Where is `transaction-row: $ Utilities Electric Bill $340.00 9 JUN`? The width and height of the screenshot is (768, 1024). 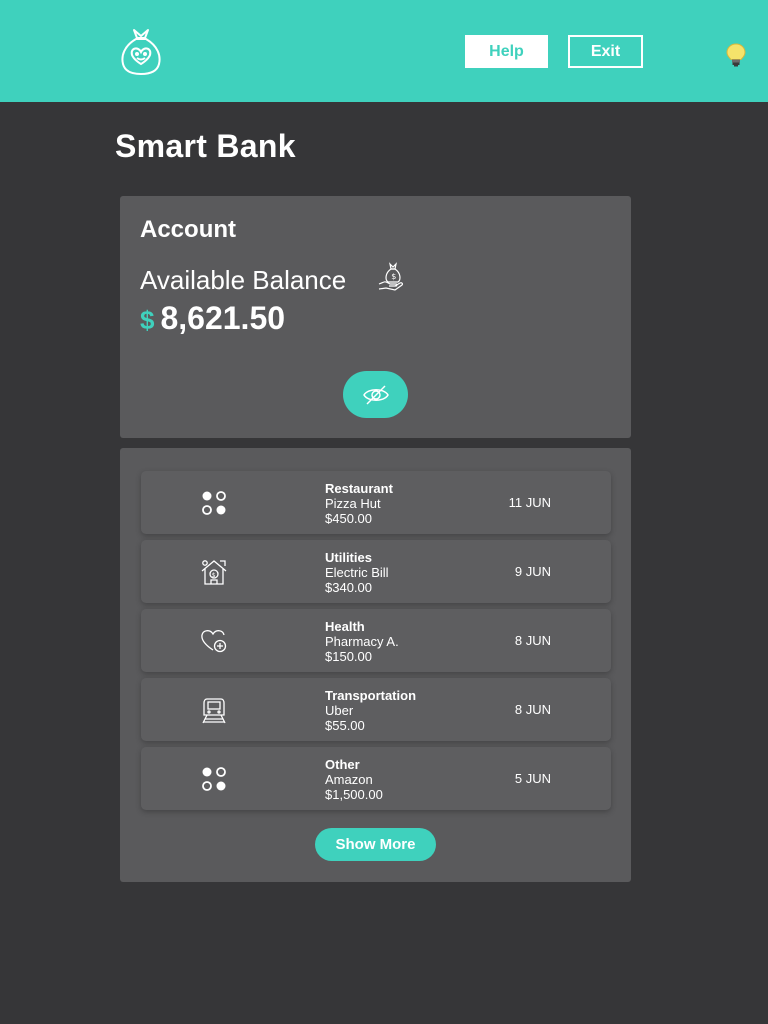
transaction-row: $ Utilities Electric Bill $340.00 9 JUN is located at coordinates (376, 571).